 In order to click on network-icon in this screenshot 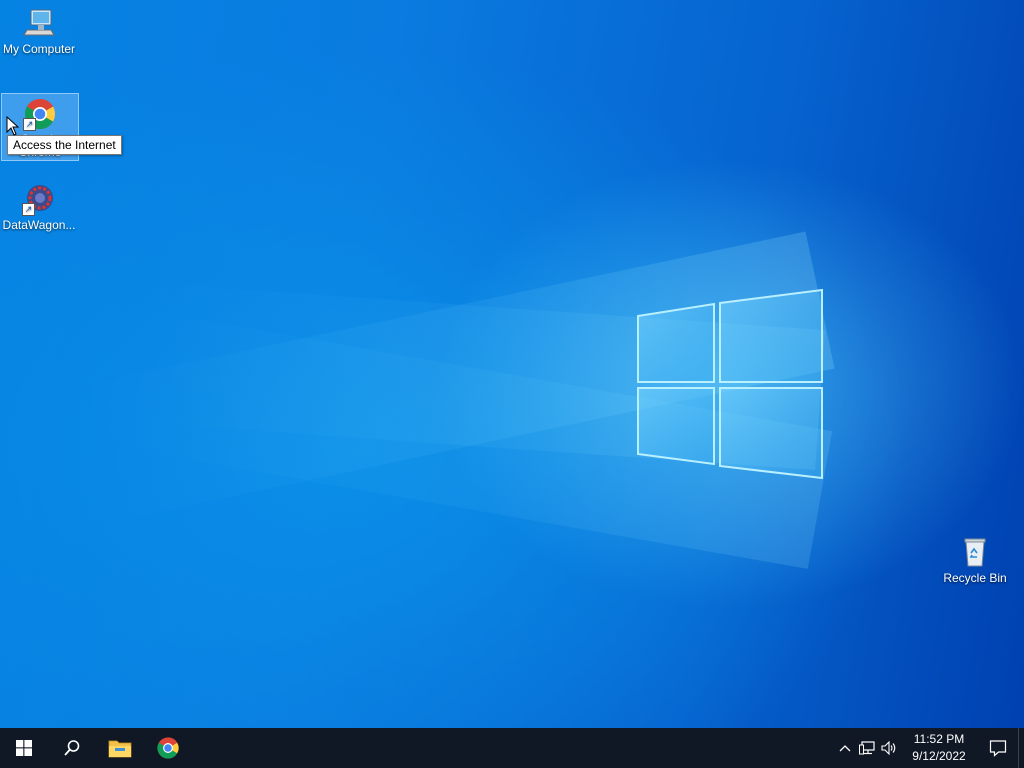, I will do `click(867, 748)`.